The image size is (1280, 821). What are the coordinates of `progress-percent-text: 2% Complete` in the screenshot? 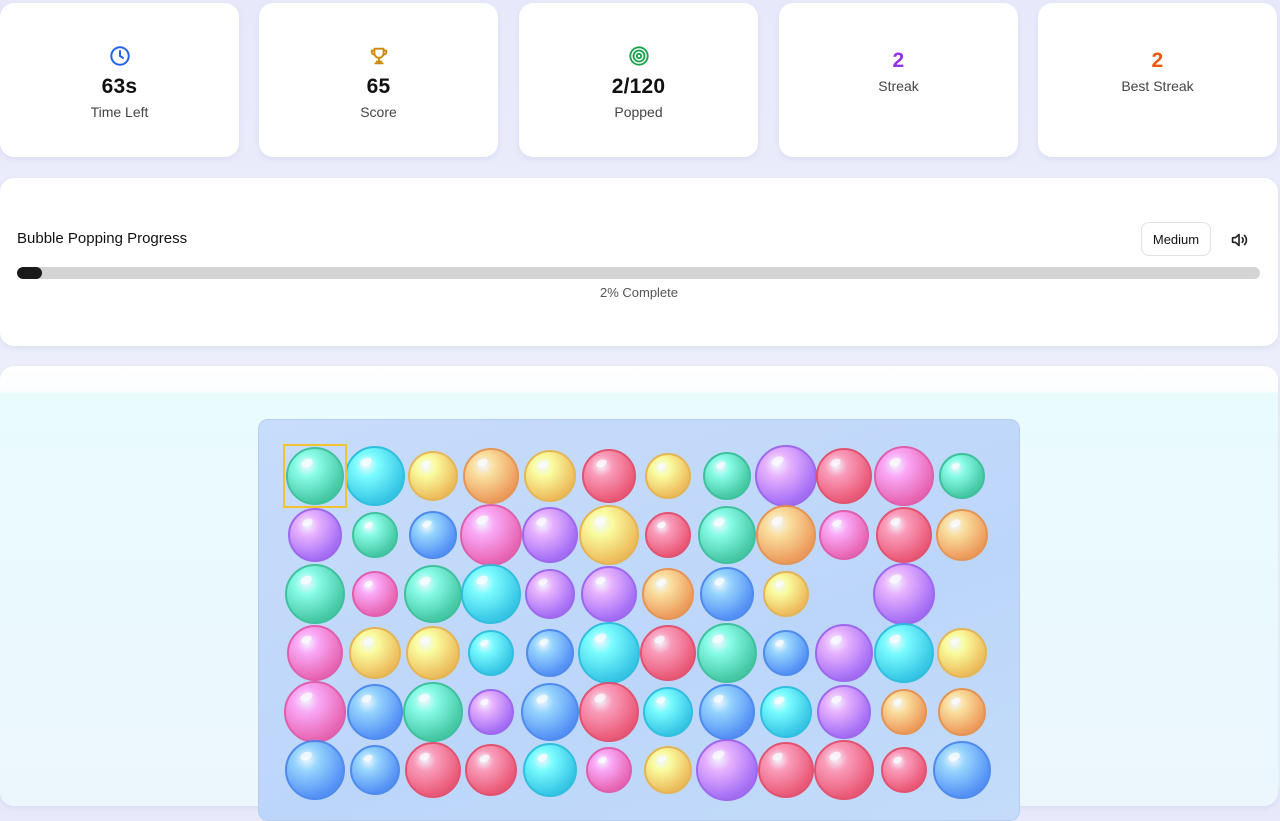 It's located at (639, 292).